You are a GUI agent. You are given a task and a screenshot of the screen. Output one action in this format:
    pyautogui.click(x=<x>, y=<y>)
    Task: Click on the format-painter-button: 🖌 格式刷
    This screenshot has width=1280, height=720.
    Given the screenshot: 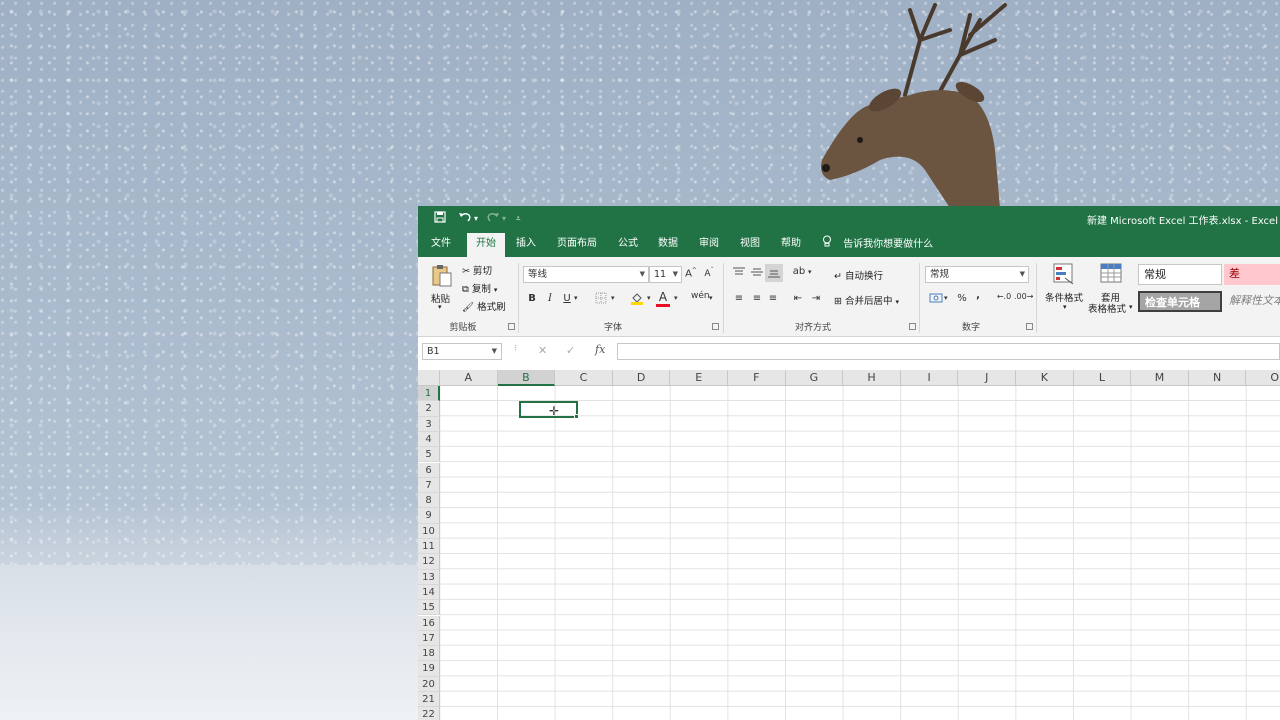 What is the action you would take?
    pyautogui.click(x=484, y=306)
    